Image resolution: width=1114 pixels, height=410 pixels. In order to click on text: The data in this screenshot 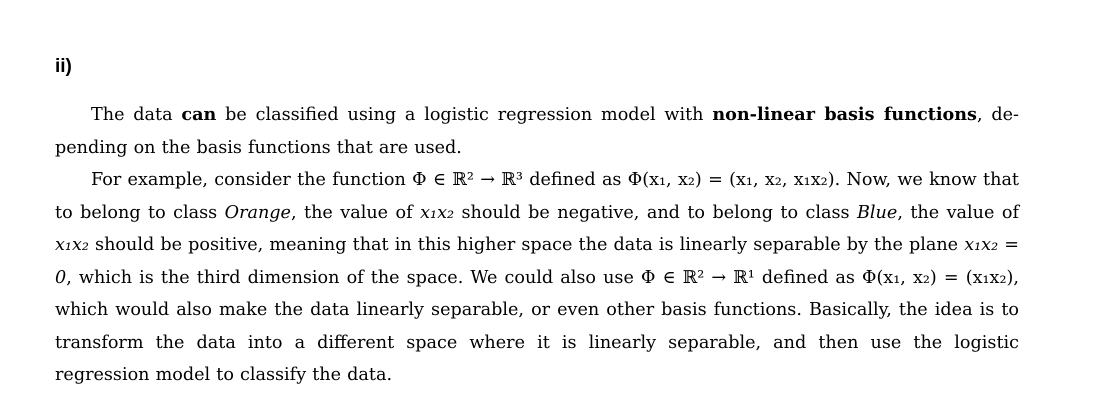, I will do `click(136, 115)`.